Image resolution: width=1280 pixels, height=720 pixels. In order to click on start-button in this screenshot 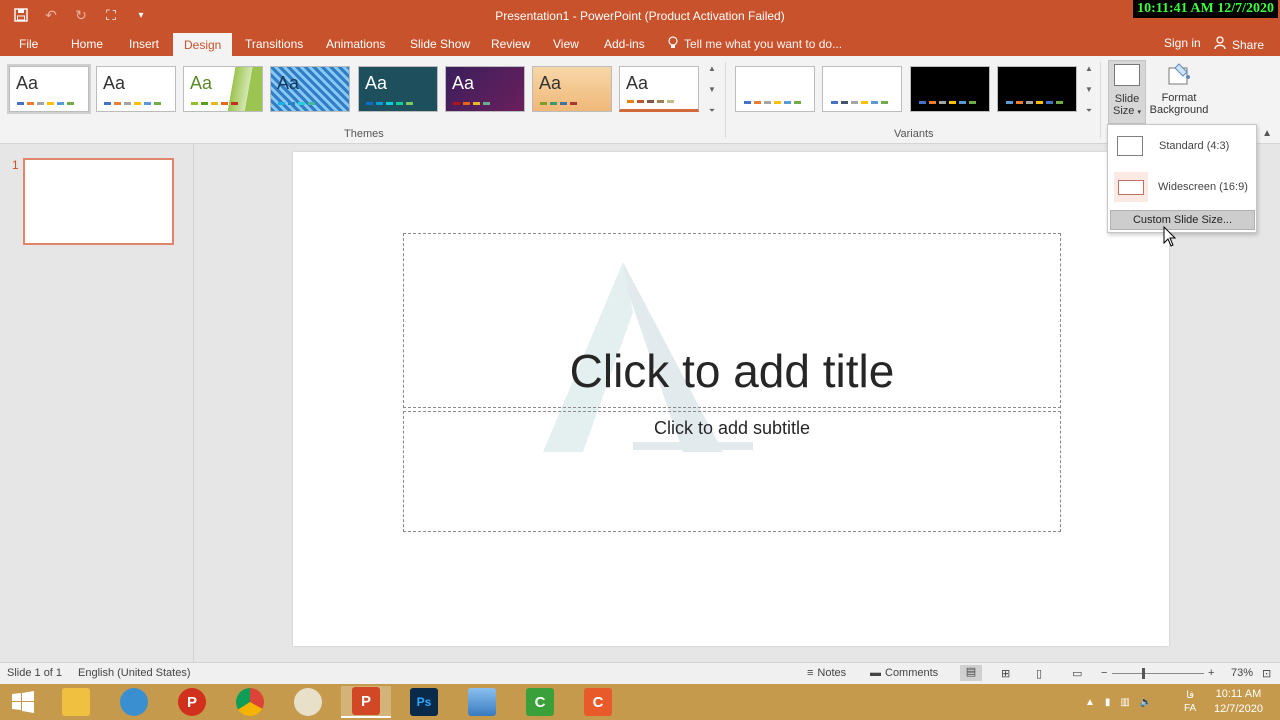, I will do `click(23, 702)`.